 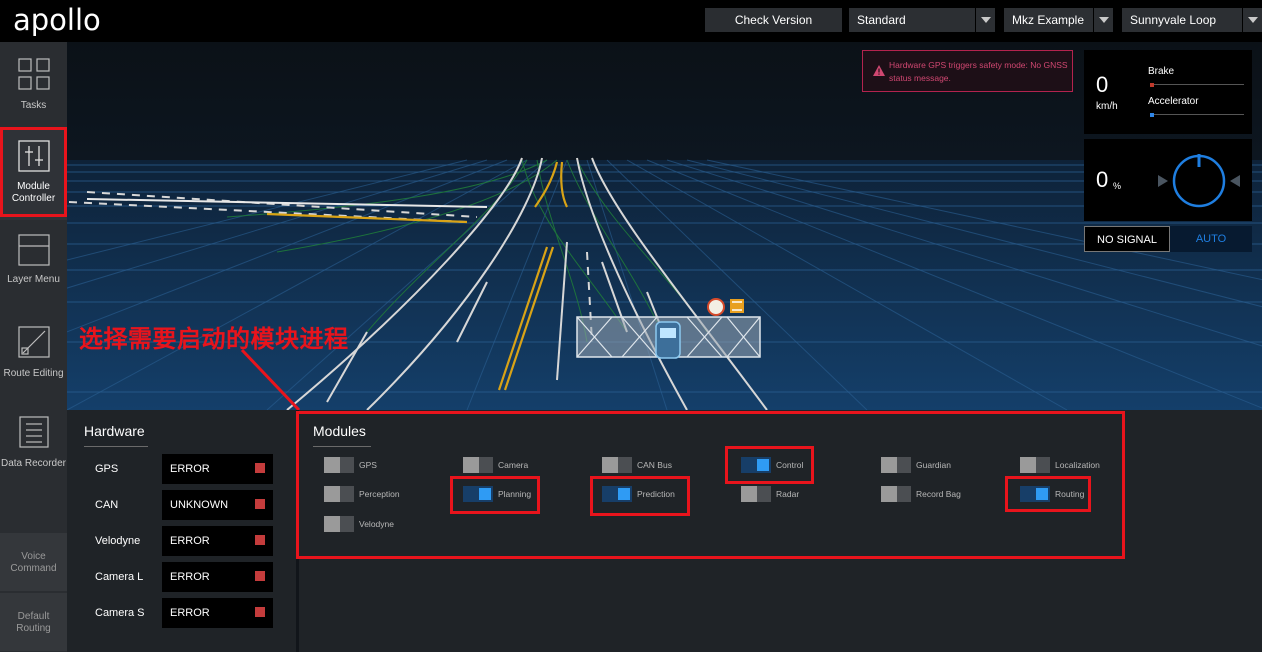 What do you see at coordinates (788, 494) in the screenshot?
I see `module-label: Radar` at bounding box center [788, 494].